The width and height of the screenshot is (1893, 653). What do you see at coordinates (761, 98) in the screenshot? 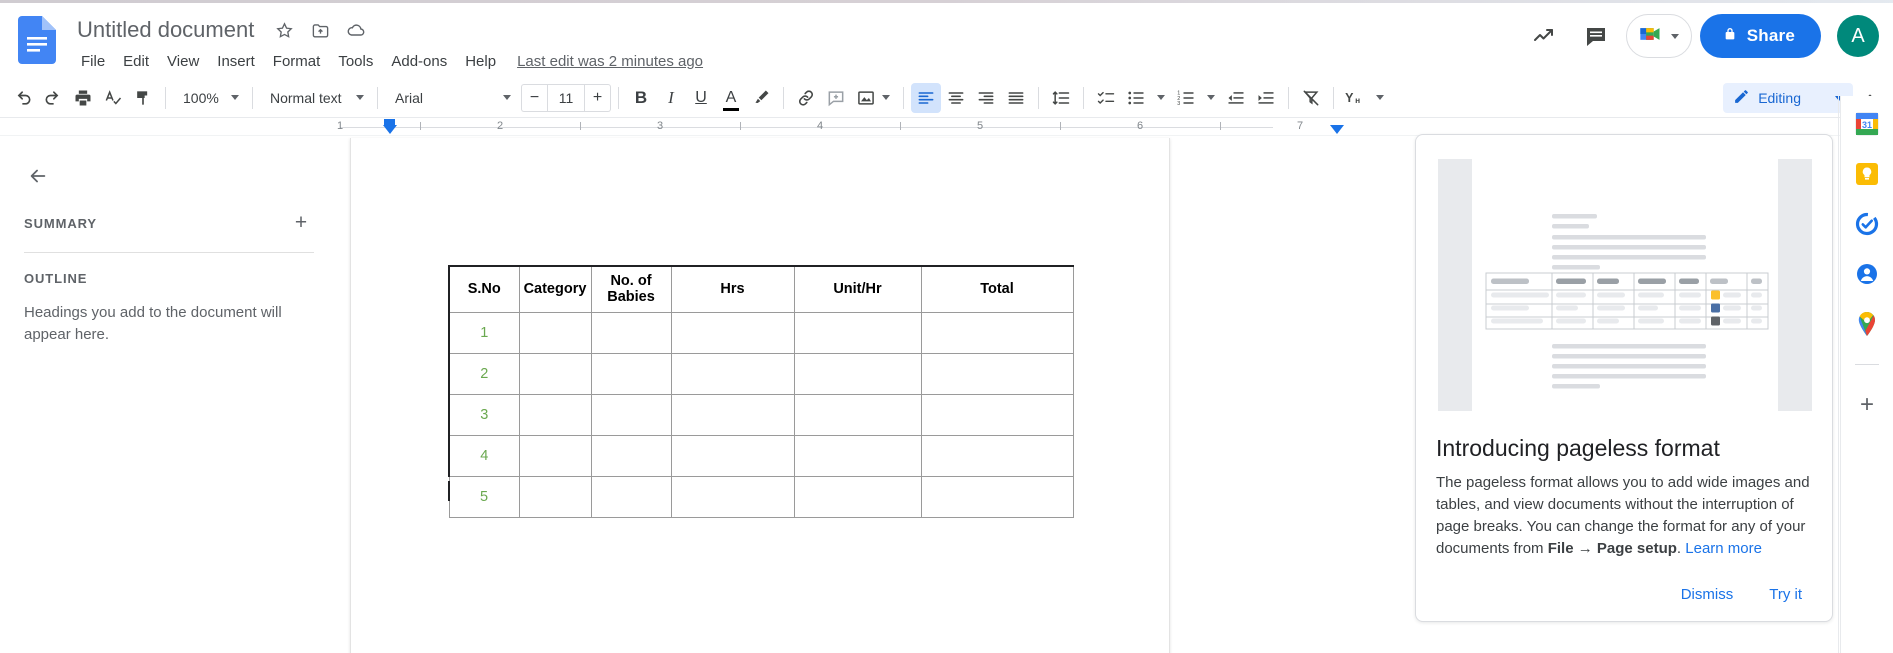
I see `highlight-pen-icon` at bounding box center [761, 98].